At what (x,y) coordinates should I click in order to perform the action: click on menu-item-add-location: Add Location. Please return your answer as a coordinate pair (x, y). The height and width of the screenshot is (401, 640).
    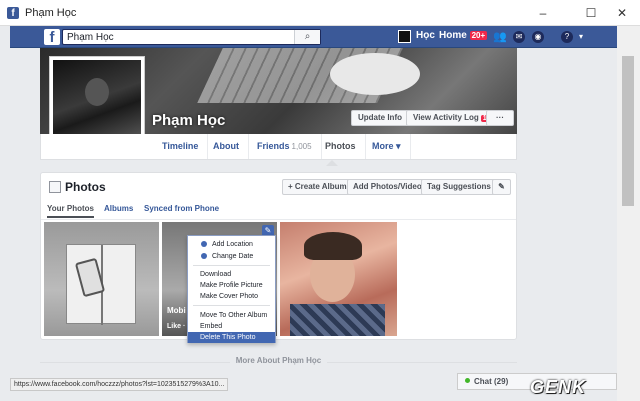
    Looking at the image, I should click on (231, 244).